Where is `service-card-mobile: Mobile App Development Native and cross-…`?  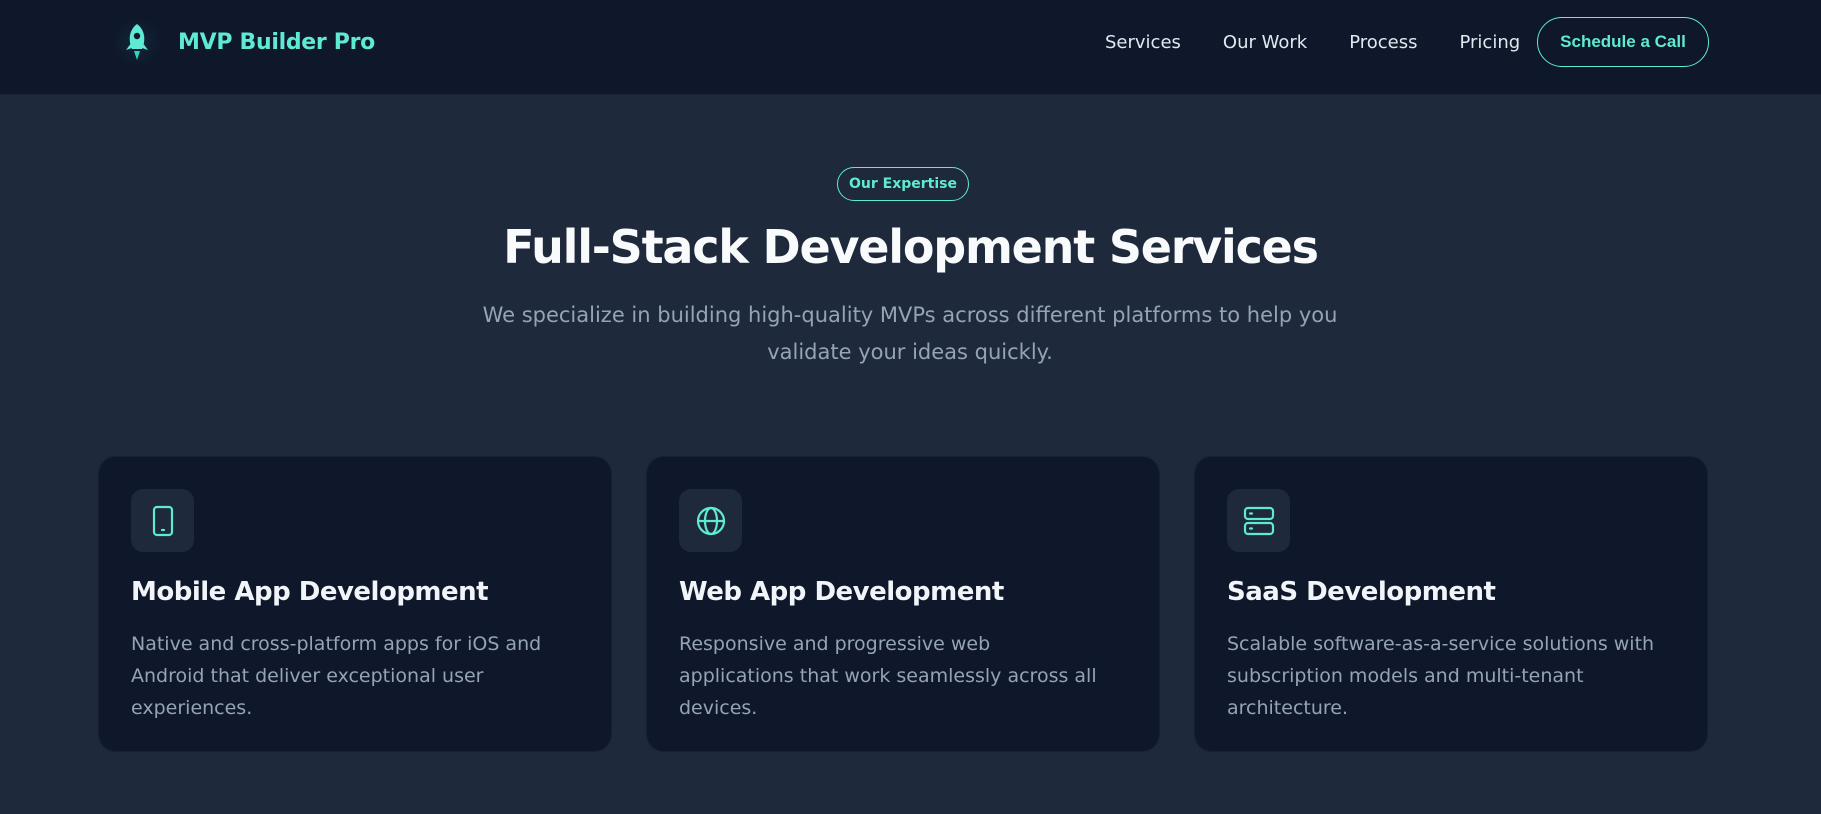 service-card-mobile: Mobile App Development Native and cross-… is located at coordinates (355, 604).